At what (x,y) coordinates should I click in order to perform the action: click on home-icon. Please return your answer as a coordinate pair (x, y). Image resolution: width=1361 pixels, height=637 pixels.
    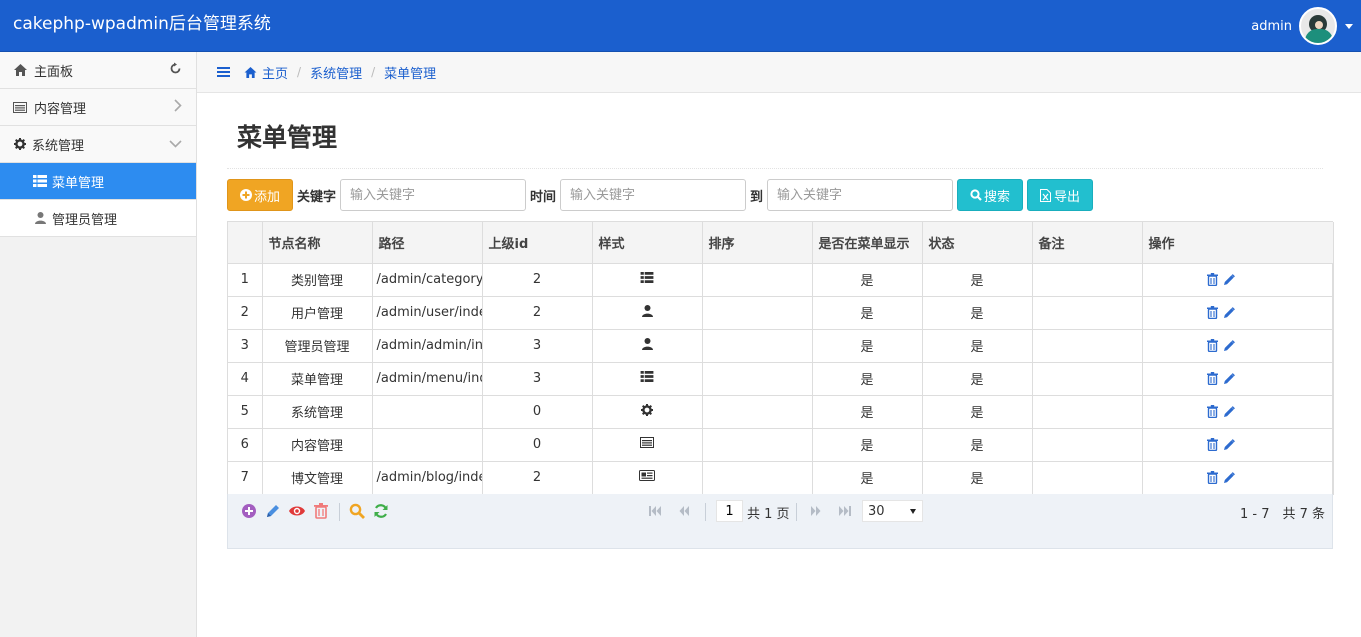
    Looking at the image, I should click on (20, 70).